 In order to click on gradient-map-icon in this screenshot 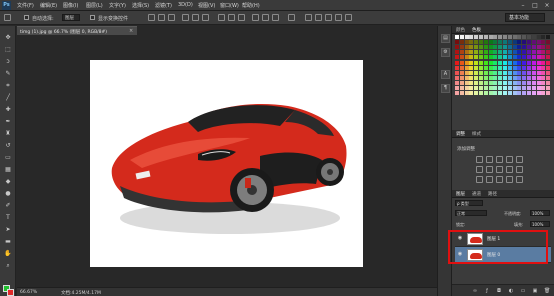, I will do `click(509, 179)`.